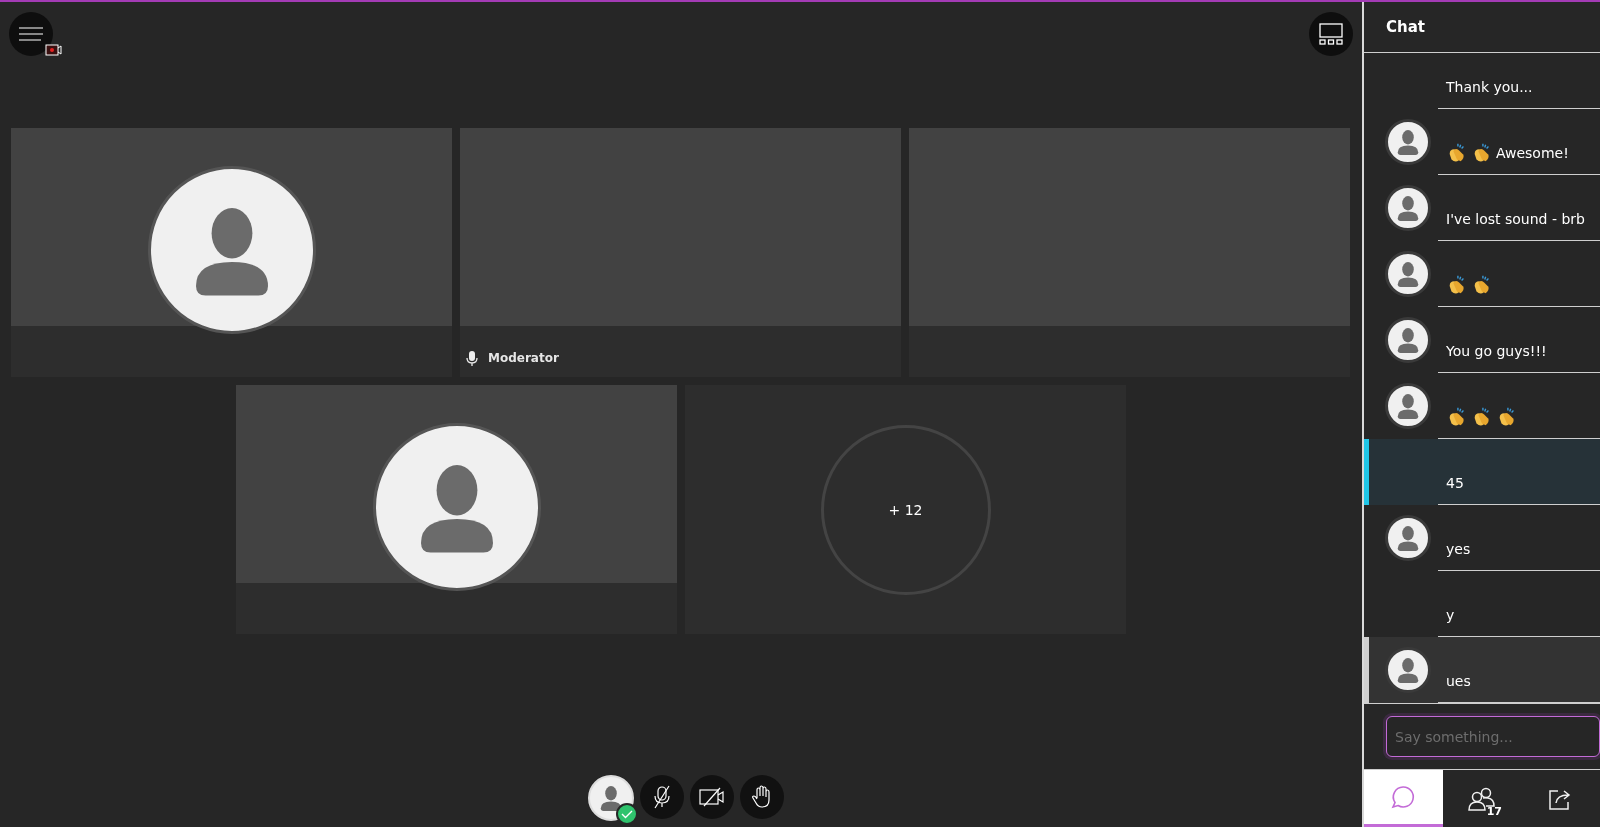  I want to click on participant-name: Moderator, so click(523, 358).